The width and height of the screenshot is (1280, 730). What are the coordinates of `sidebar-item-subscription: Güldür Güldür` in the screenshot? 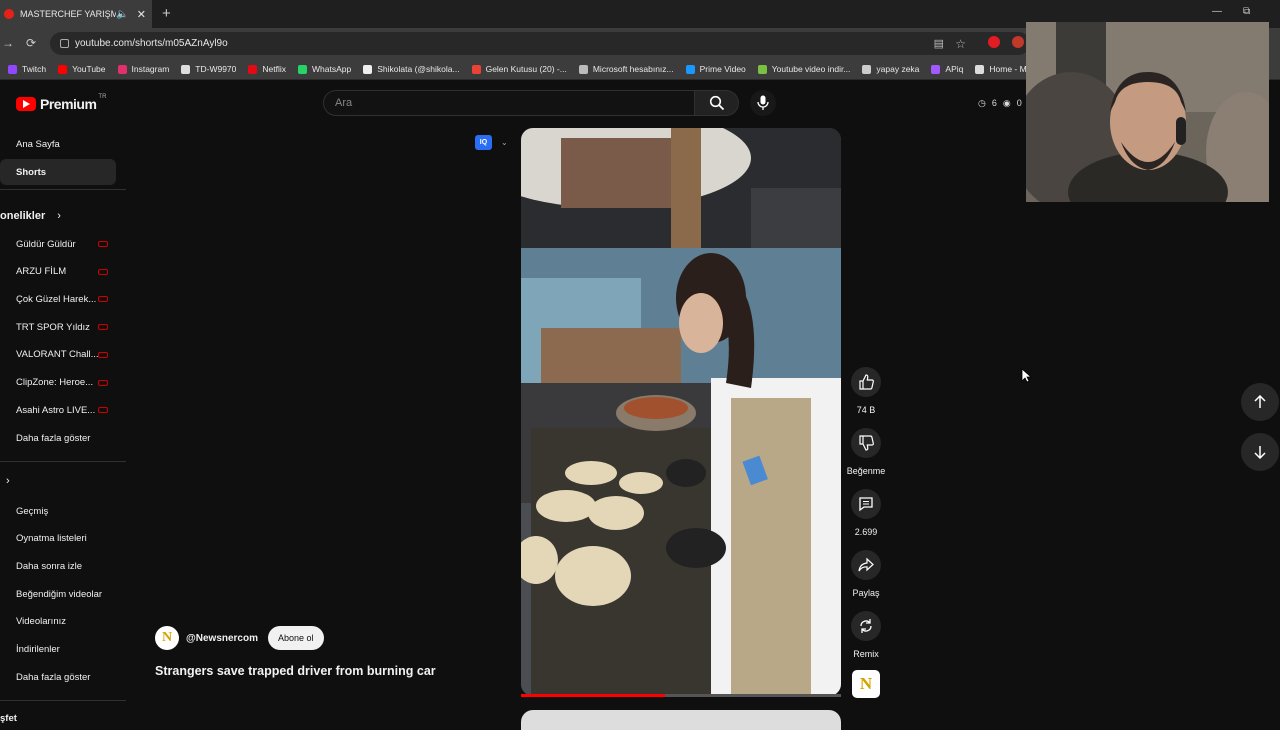 It's located at (58, 244).